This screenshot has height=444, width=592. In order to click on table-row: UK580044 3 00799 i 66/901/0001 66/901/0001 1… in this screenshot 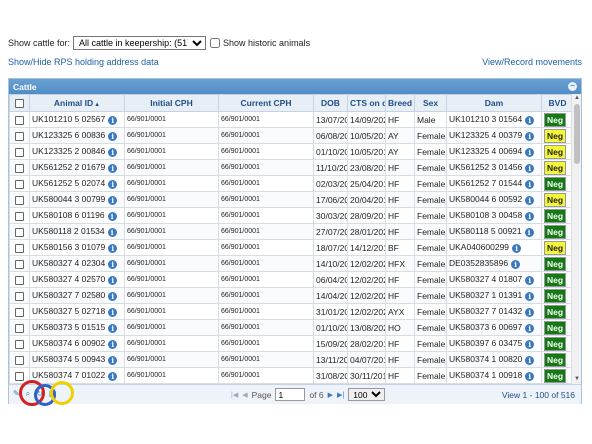, I will do `click(291, 199)`.